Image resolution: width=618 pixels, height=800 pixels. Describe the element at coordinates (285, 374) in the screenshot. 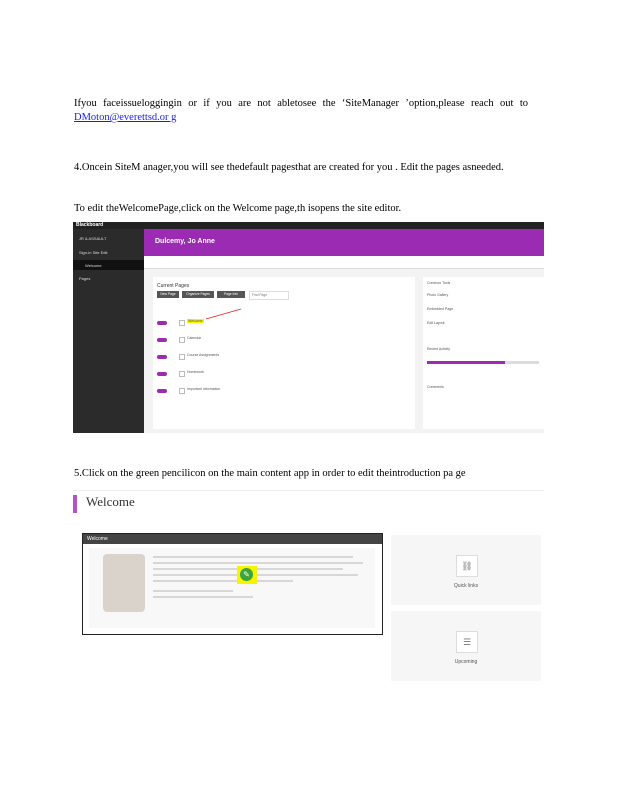

I see `page-row: Homework` at that location.